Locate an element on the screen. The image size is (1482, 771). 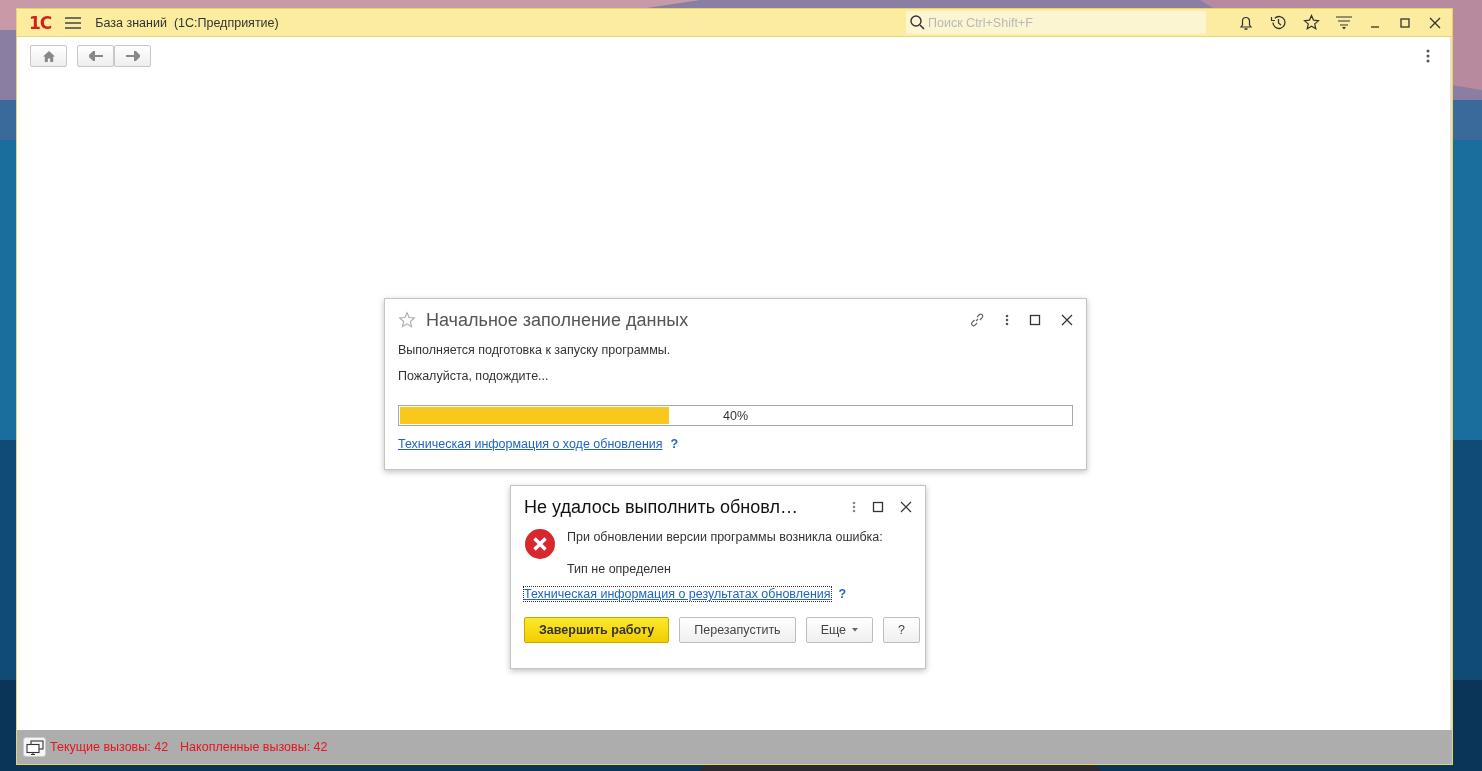
caret-icon is located at coordinates (855, 630).